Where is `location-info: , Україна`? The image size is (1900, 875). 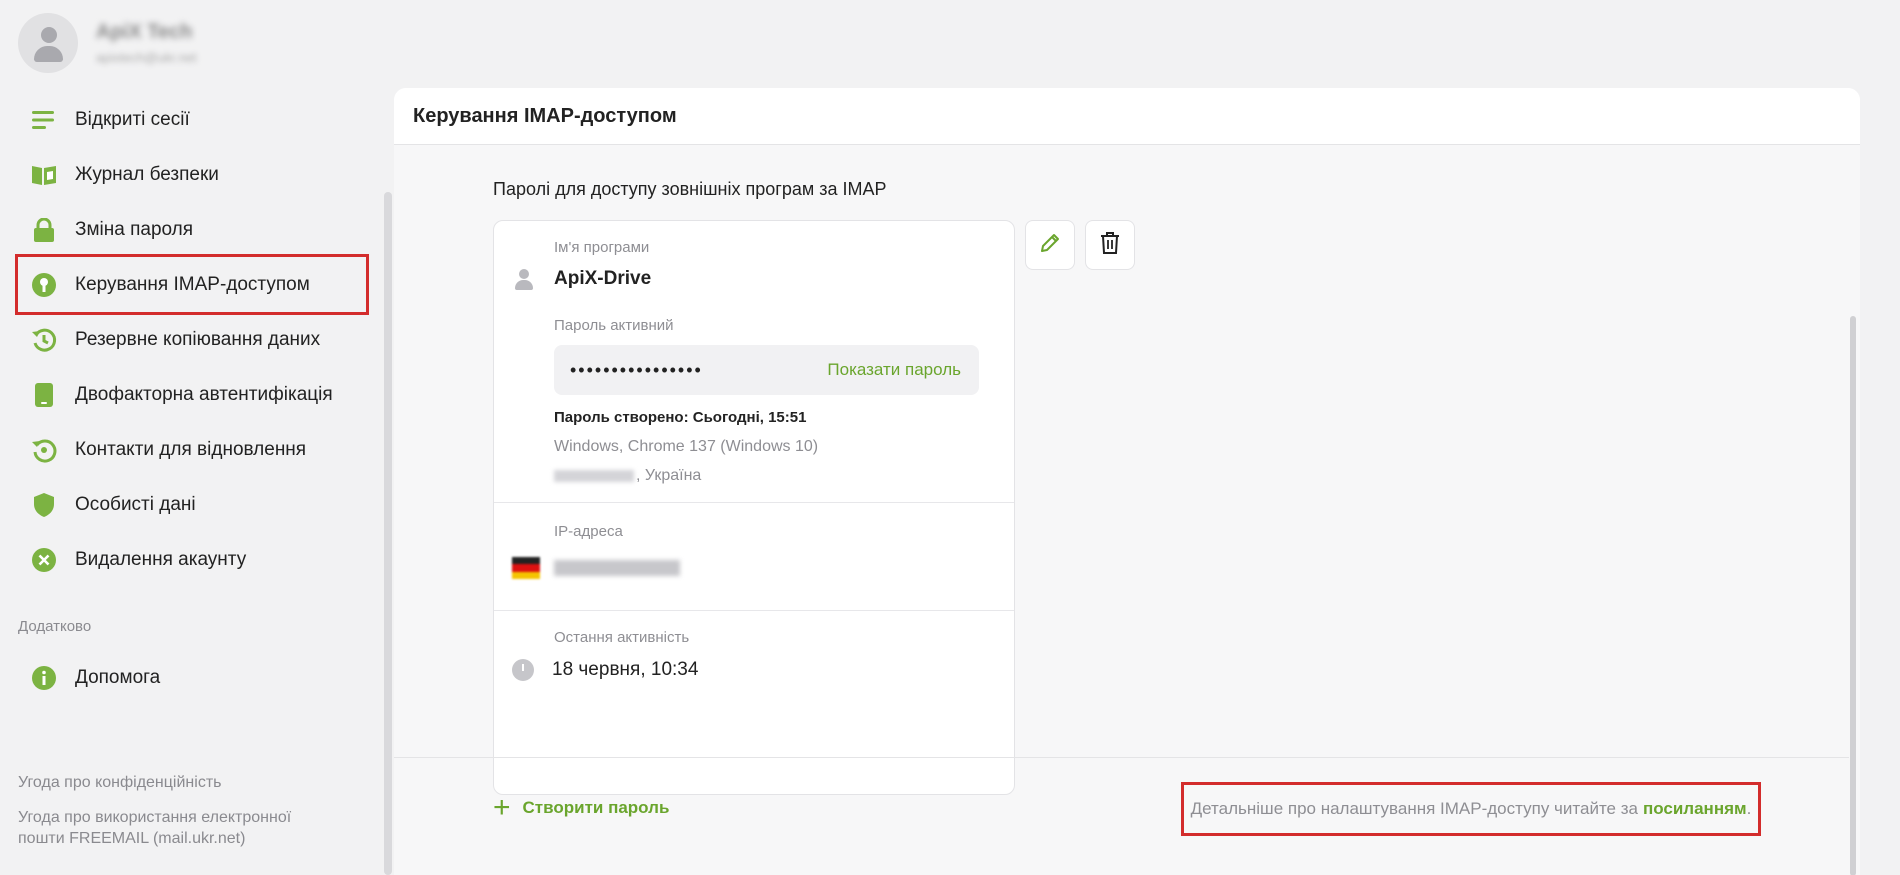 location-info: , Україна is located at coordinates (627, 476).